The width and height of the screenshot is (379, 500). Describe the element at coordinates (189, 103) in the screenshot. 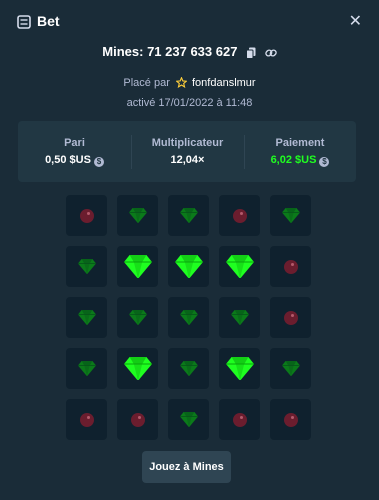

I see `activated-timestamp: activé 17/01/2022 à 11:48` at that location.